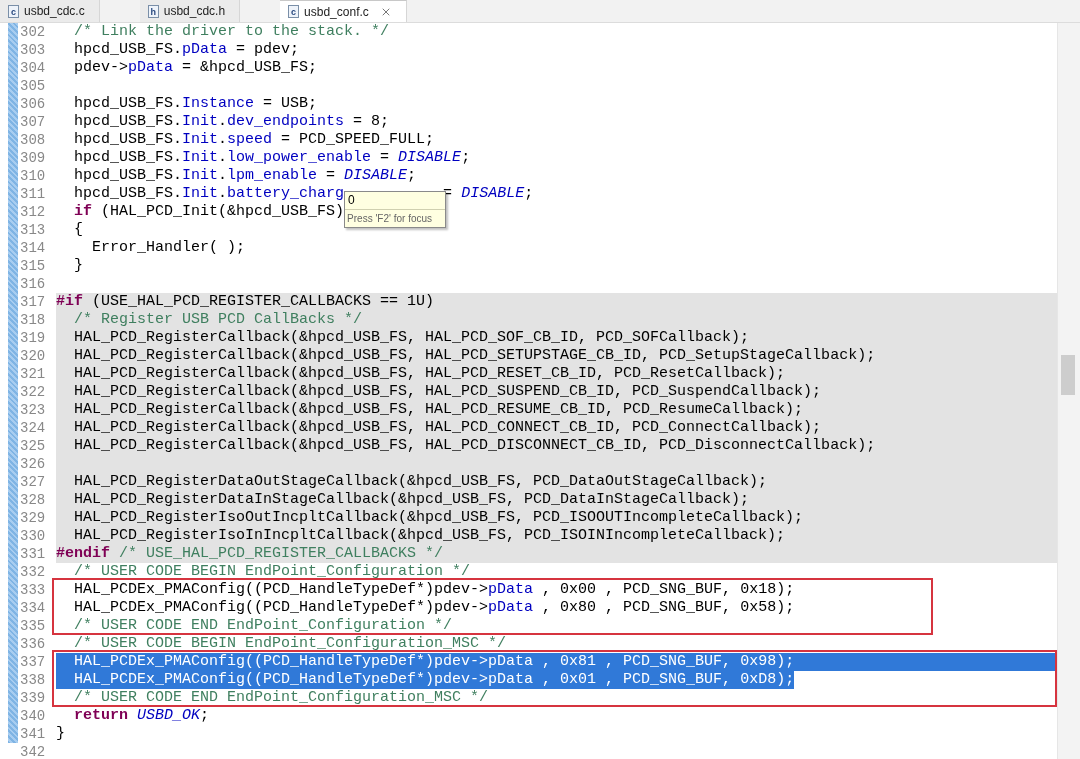 The height and width of the screenshot is (759, 1080). I want to click on code-line: /* Register USB PCD CallBacks */, so click(218, 320).